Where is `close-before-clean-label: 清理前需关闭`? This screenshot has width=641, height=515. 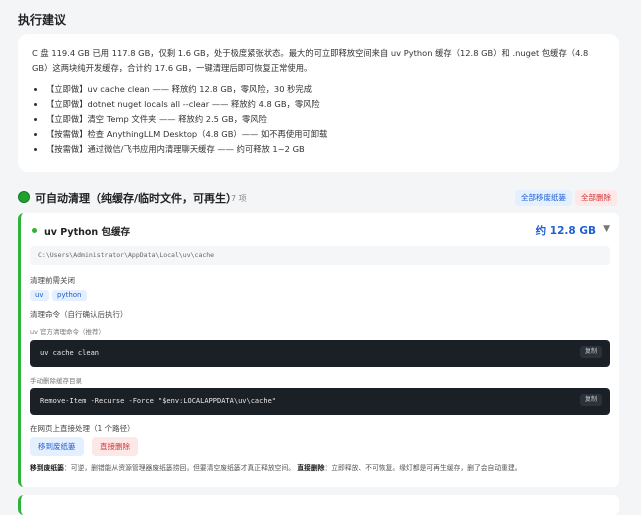 close-before-clean-label: 清理前需关闭 is located at coordinates (52, 280).